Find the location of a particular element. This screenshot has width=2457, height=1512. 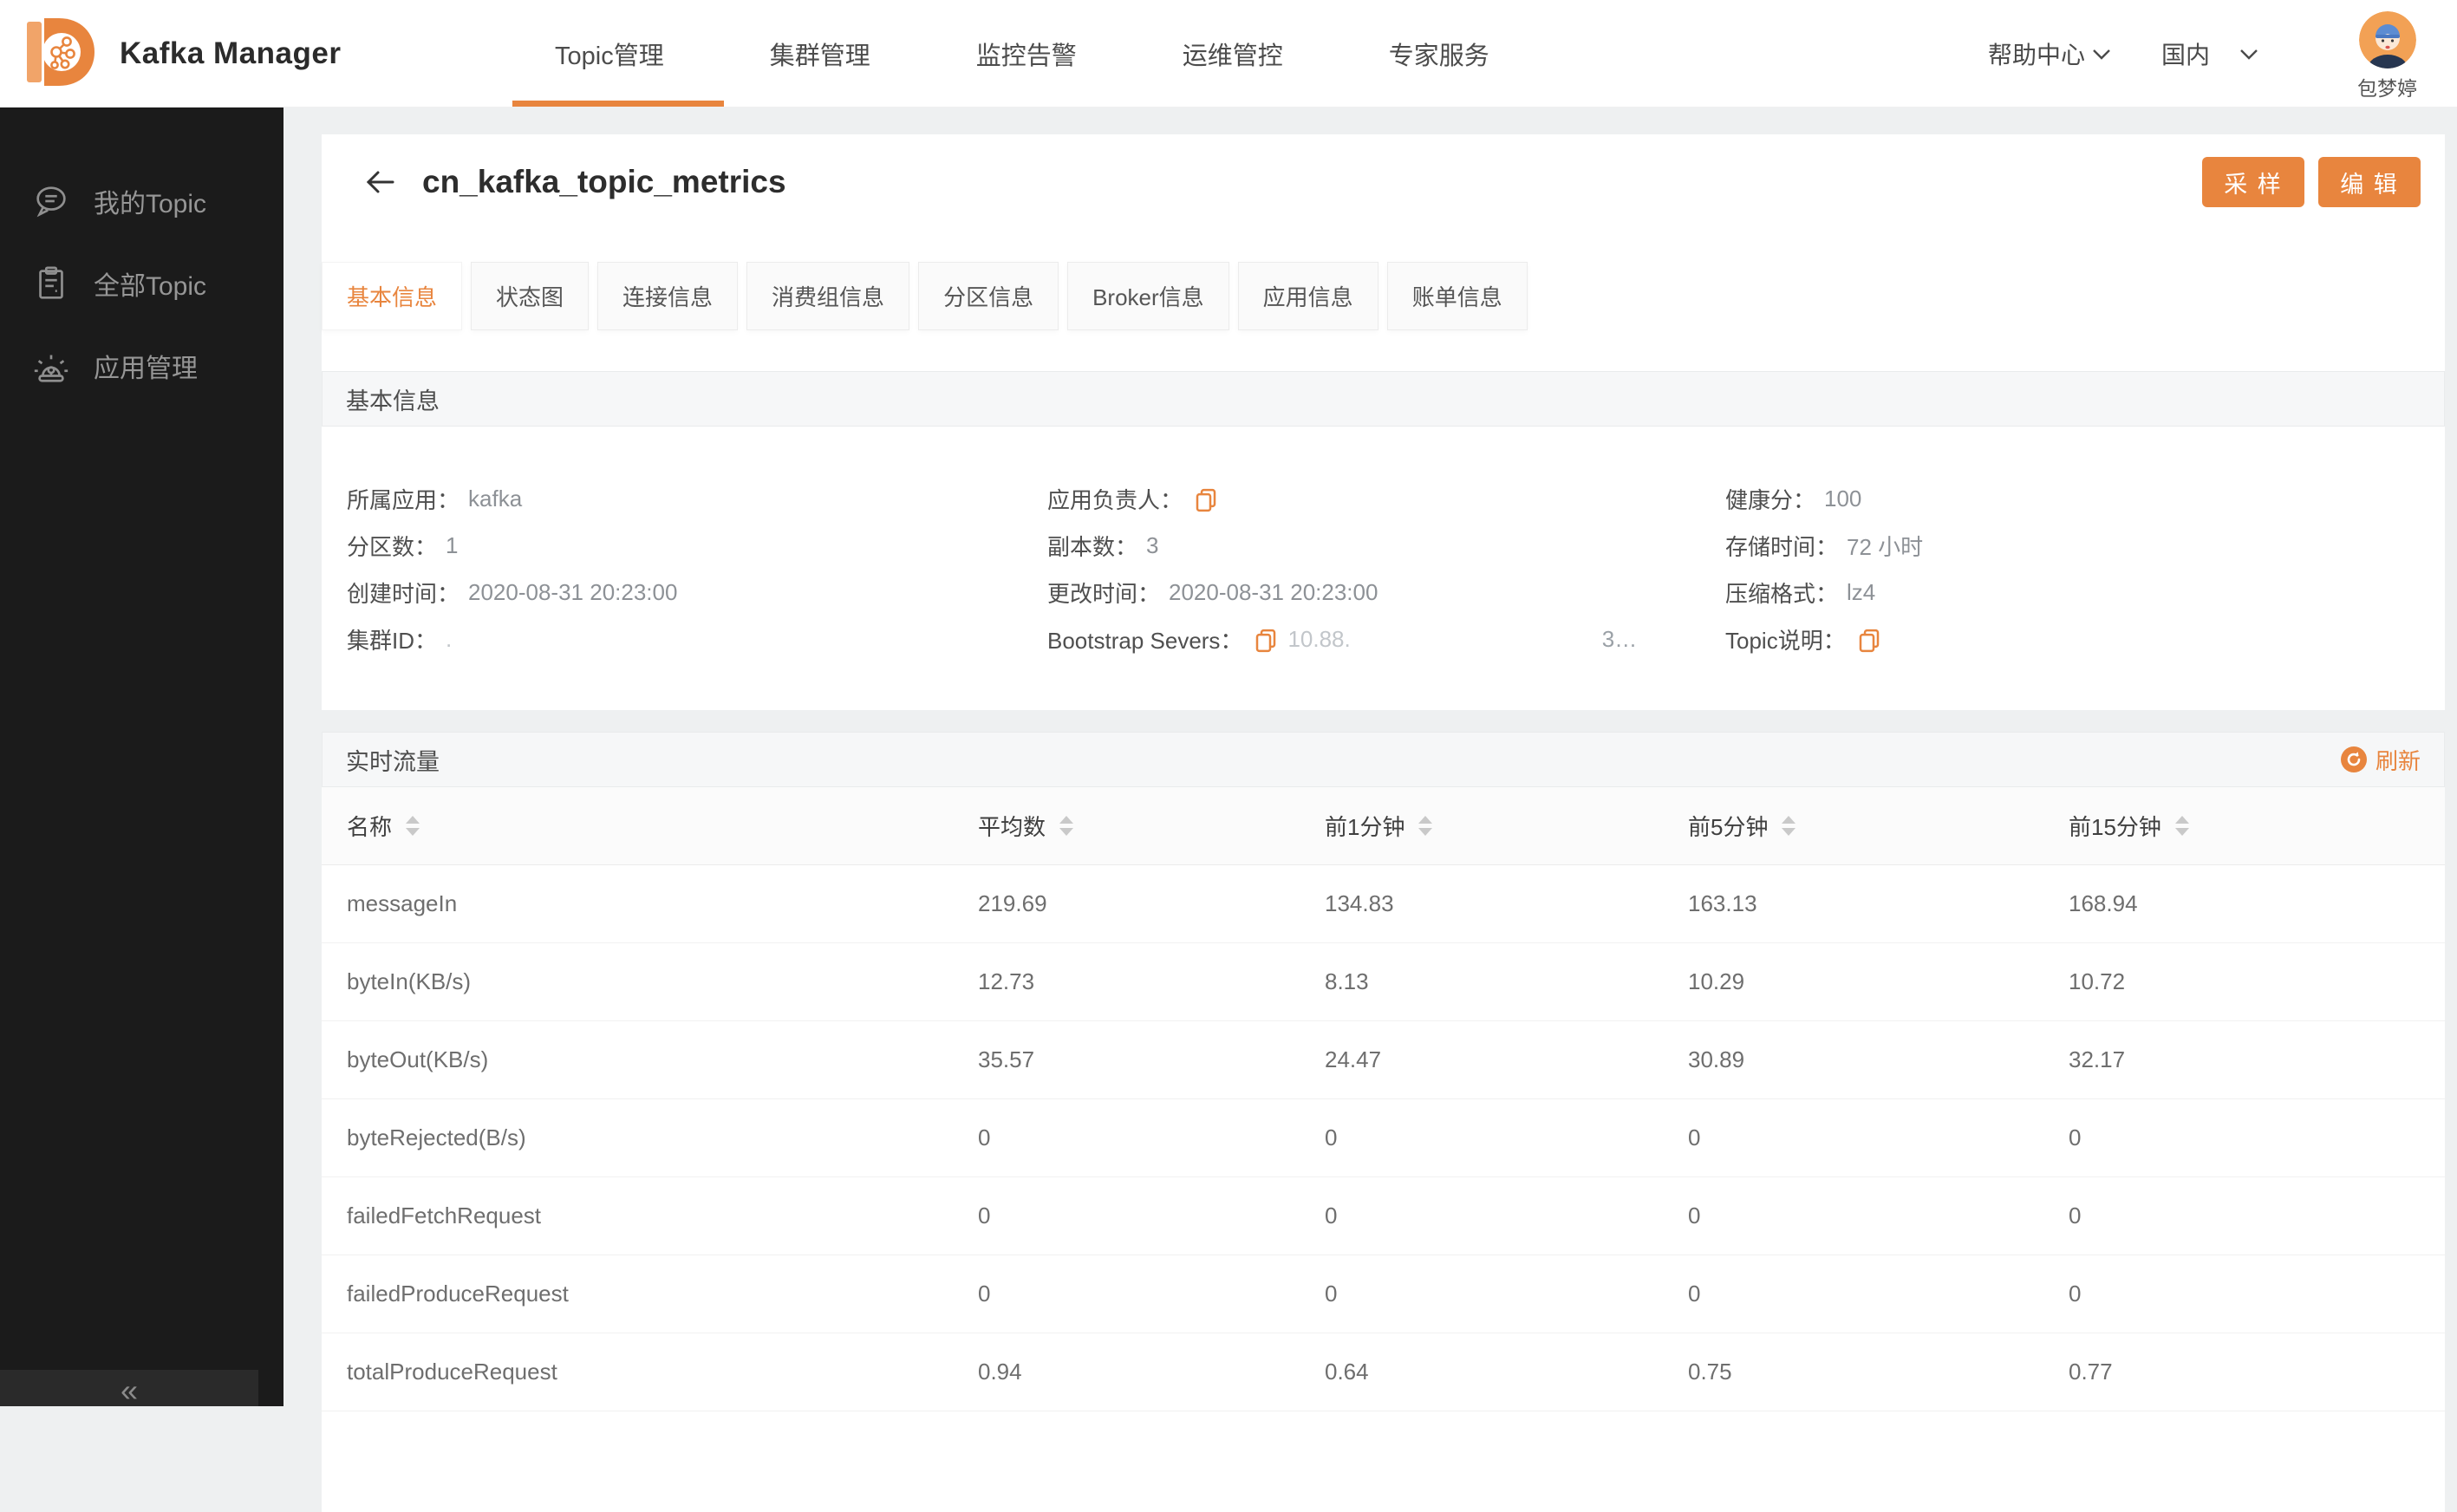

section-title: 实时流量 is located at coordinates (393, 761).